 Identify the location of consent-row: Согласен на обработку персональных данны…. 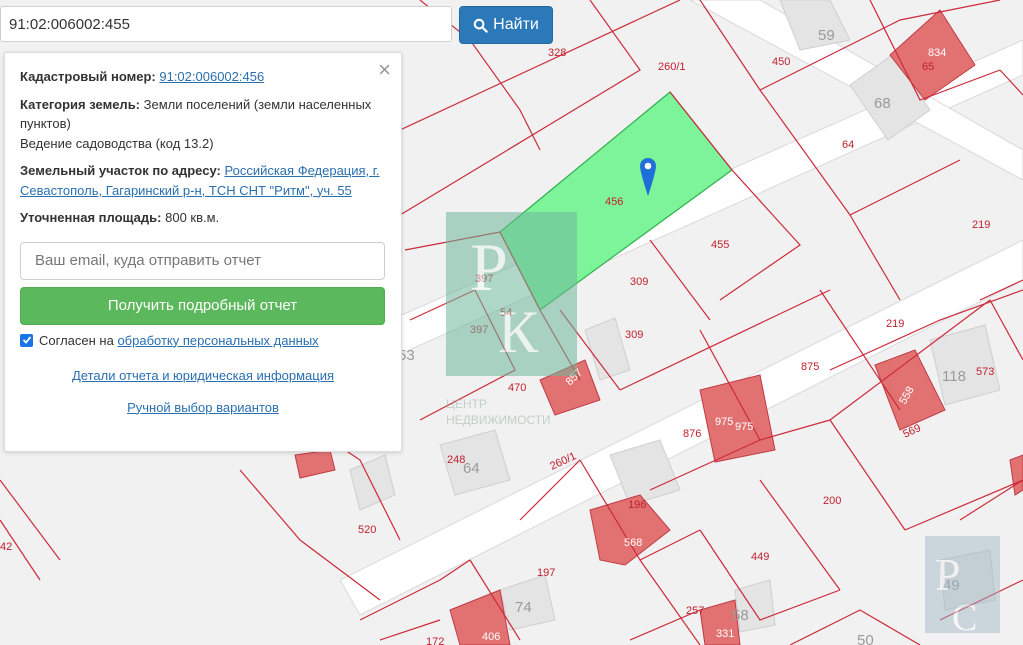
(203, 341).